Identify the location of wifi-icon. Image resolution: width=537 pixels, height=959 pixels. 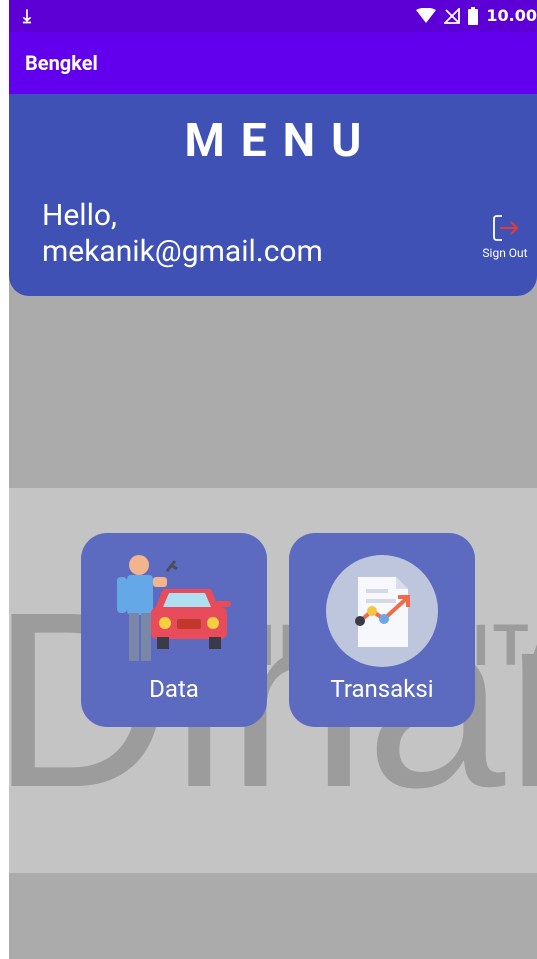
(426, 15).